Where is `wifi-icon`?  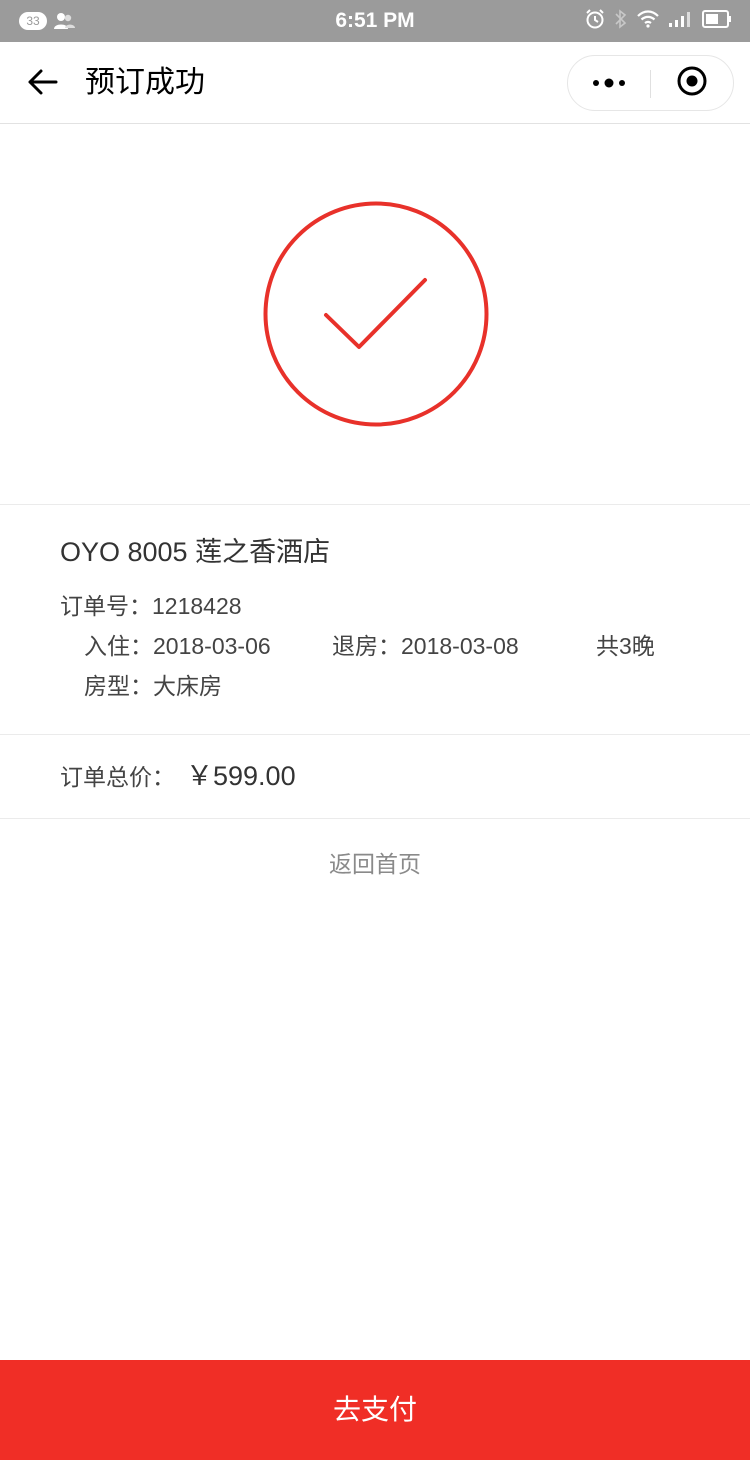
wifi-icon is located at coordinates (648, 21).